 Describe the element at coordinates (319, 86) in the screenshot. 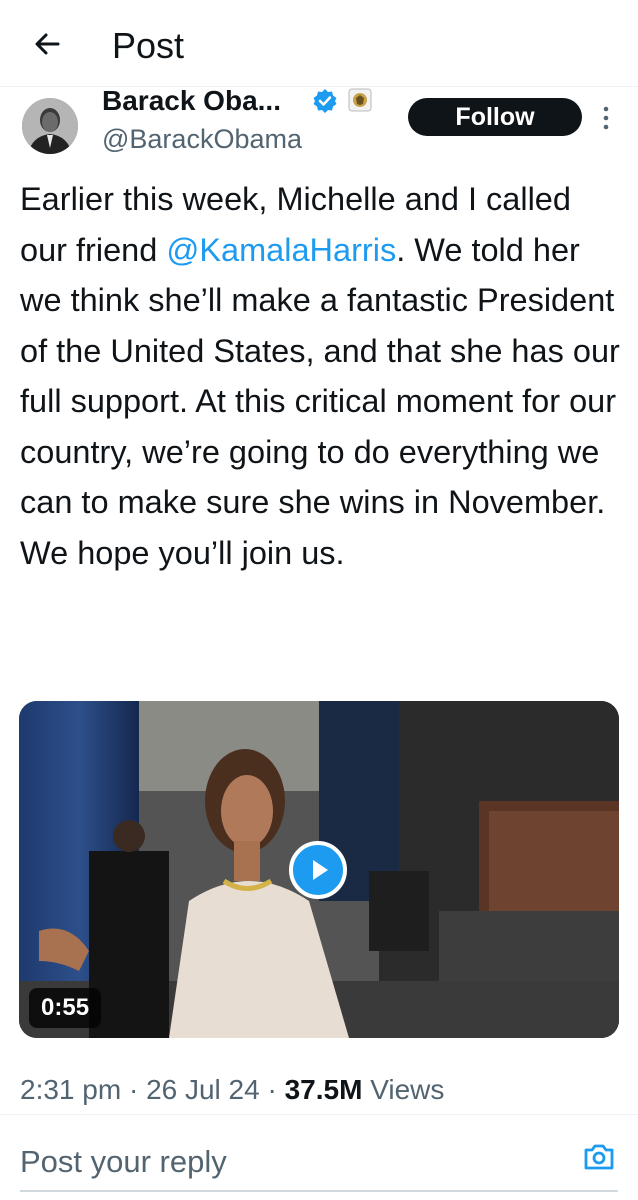

I see `header-divider` at that location.